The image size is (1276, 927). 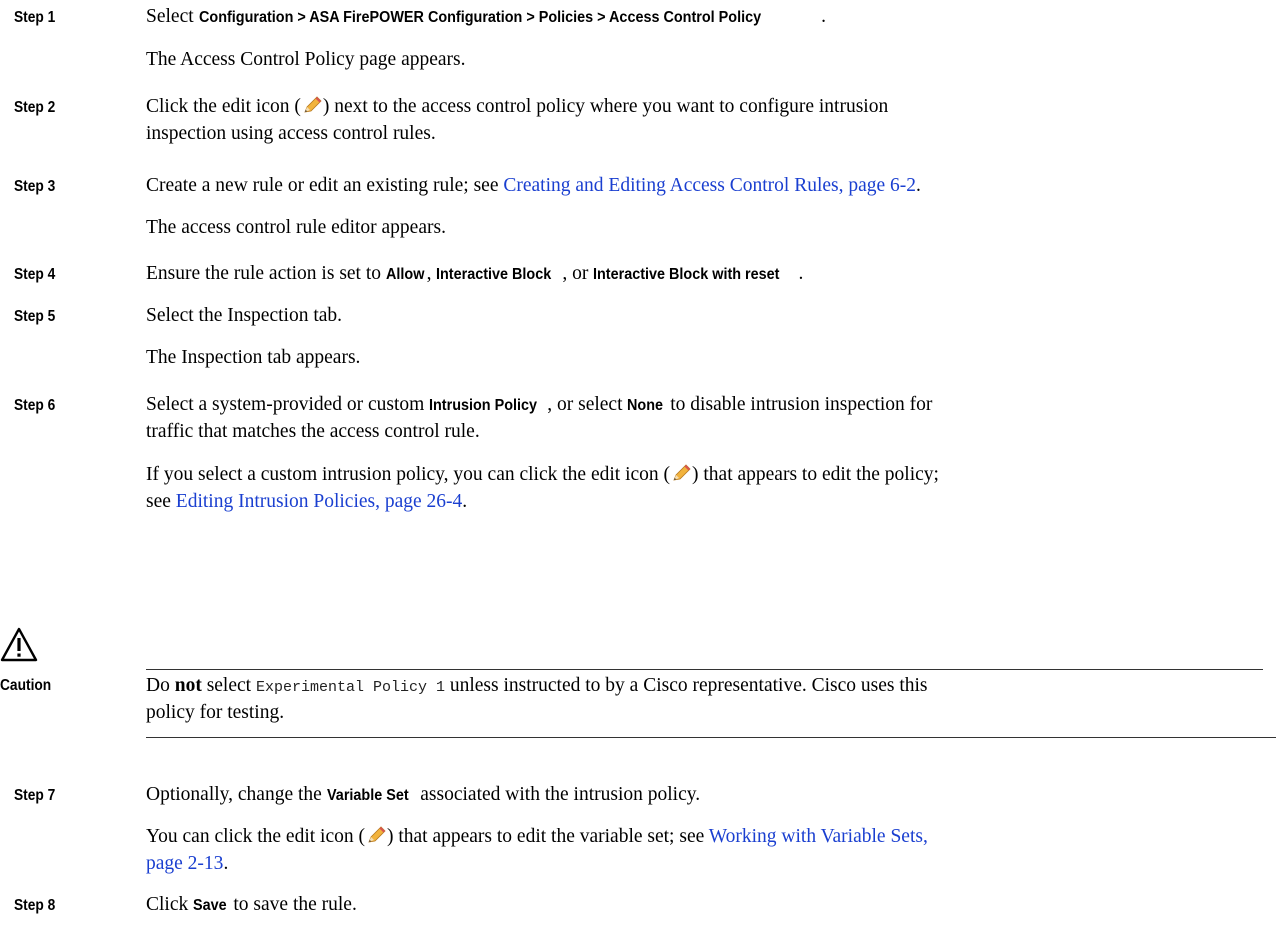 I want to click on step-3-result: The access control rule editor appears., so click(x=296, y=227).